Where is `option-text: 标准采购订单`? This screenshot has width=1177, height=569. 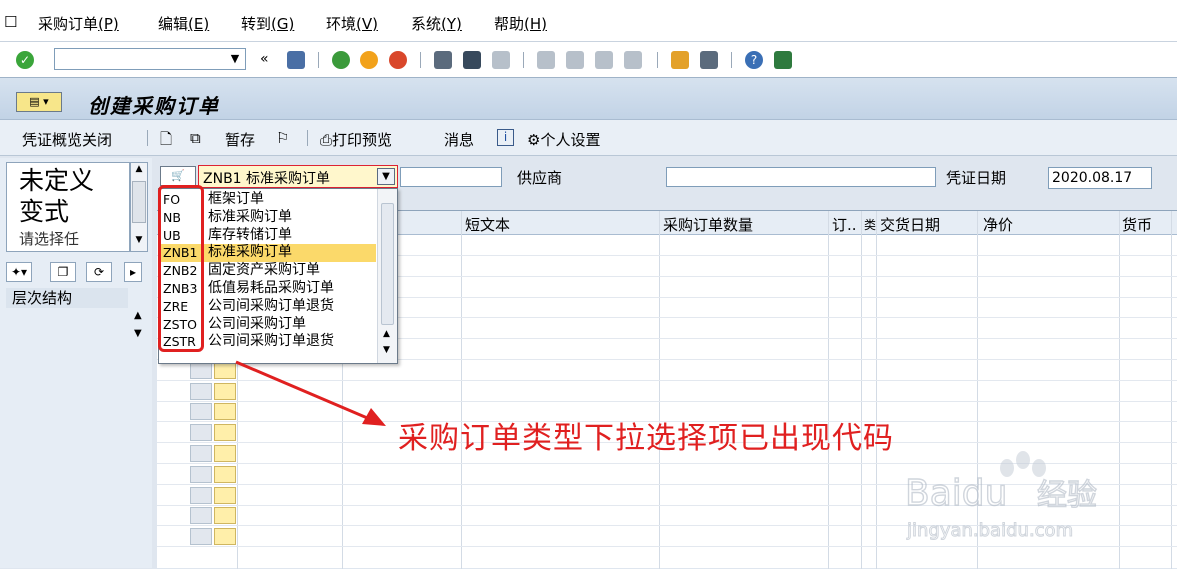
option-text: 标准采购订单 is located at coordinates (250, 216).